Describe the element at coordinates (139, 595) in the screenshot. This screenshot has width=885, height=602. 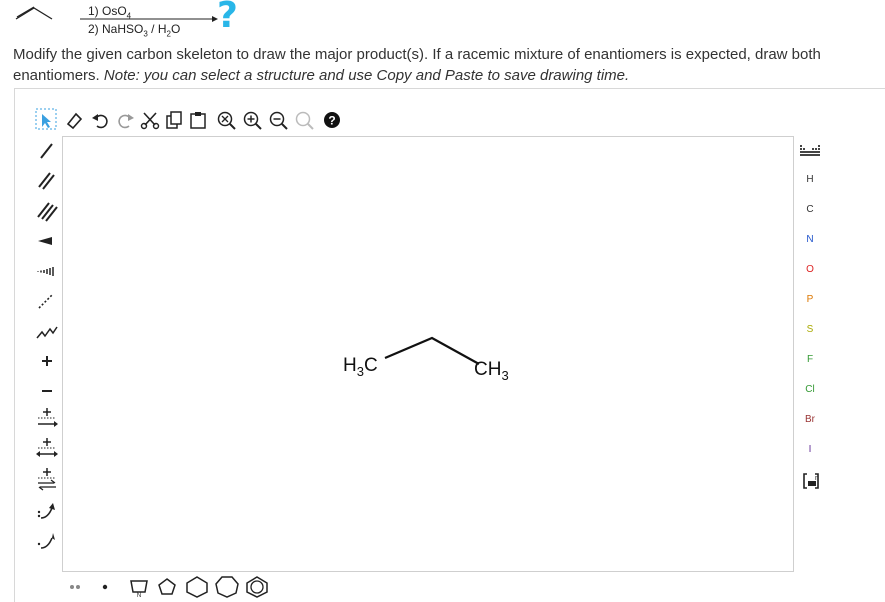
I see `svg-text: N` at that location.